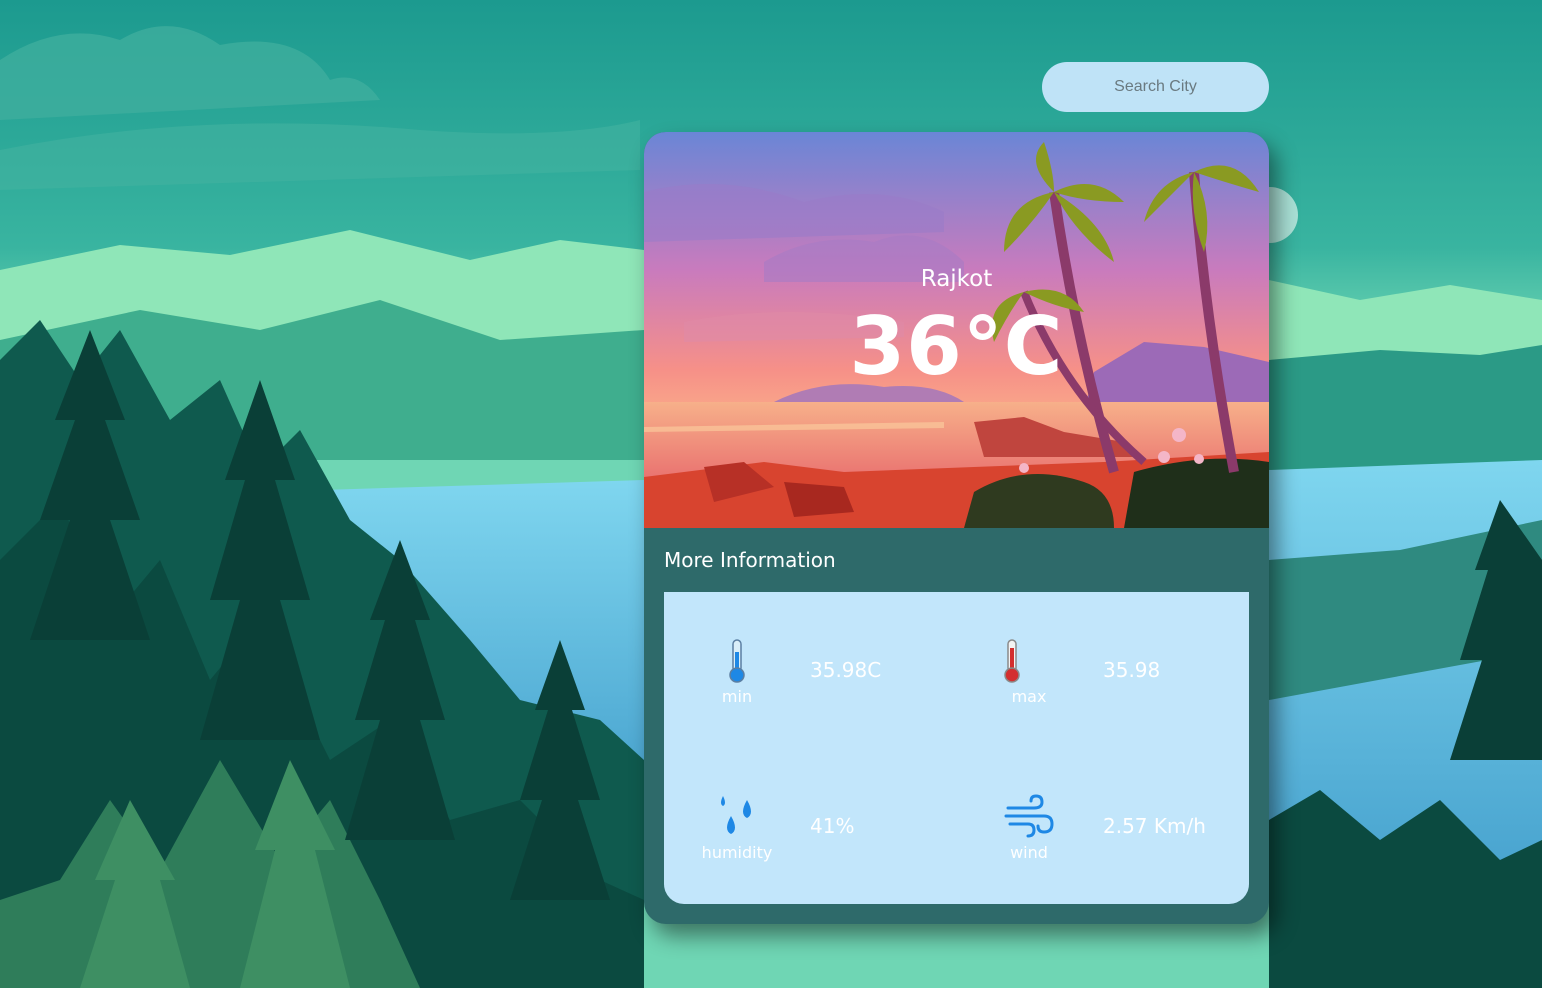 The width and height of the screenshot is (1542, 988). What do you see at coordinates (846, 670) in the screenshot?
I see `min-value: 35.98C` at bounding box center [846, 670].